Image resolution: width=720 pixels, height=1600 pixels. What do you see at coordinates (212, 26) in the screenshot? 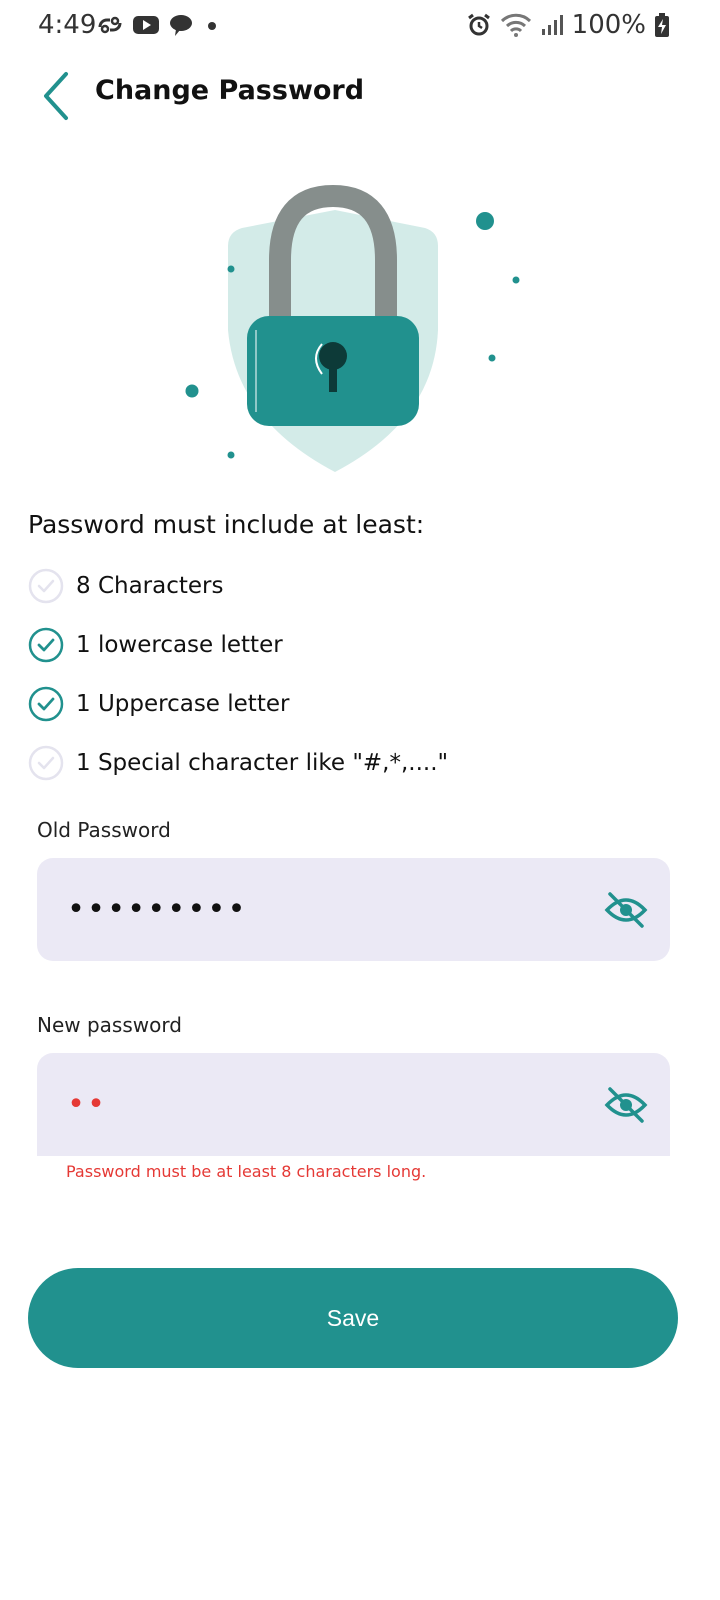
I see `dot-icon` at bounding box center [212, 26].